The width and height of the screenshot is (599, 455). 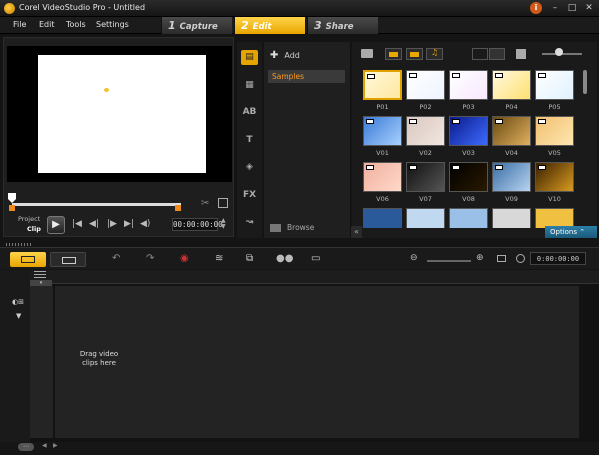 What do you see at coordinates (205, 203) in the screenshot?
I see `scissors-icon: ✂` at bounding box center [205, 203].